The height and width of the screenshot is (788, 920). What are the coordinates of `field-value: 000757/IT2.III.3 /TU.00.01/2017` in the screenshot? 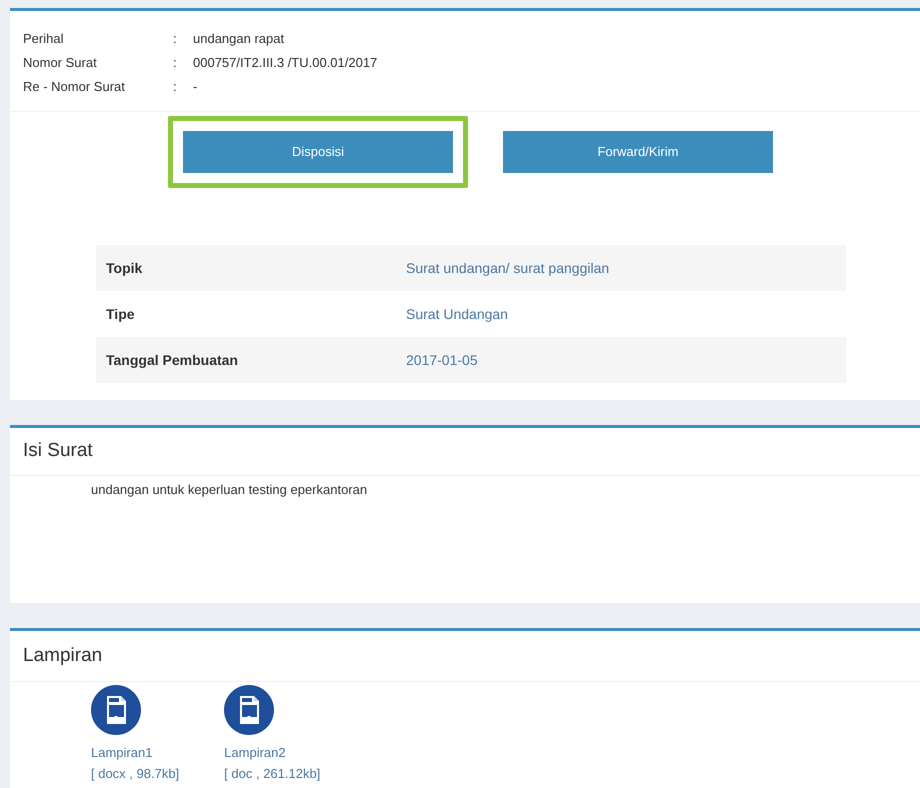 It's located at (285, 63).